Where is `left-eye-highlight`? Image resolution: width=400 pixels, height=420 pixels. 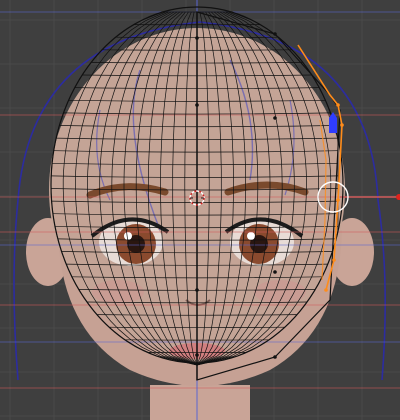 left-eye-highlight is located at coordinates (128, 236).